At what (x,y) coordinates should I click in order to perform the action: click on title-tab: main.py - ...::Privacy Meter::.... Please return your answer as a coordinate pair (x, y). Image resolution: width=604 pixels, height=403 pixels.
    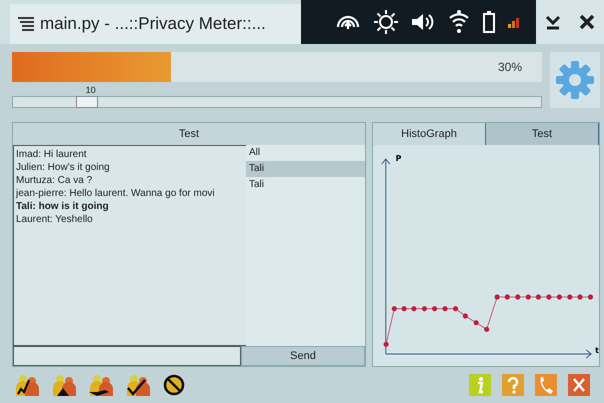
    Looking at the image, I should click on (155, 24).